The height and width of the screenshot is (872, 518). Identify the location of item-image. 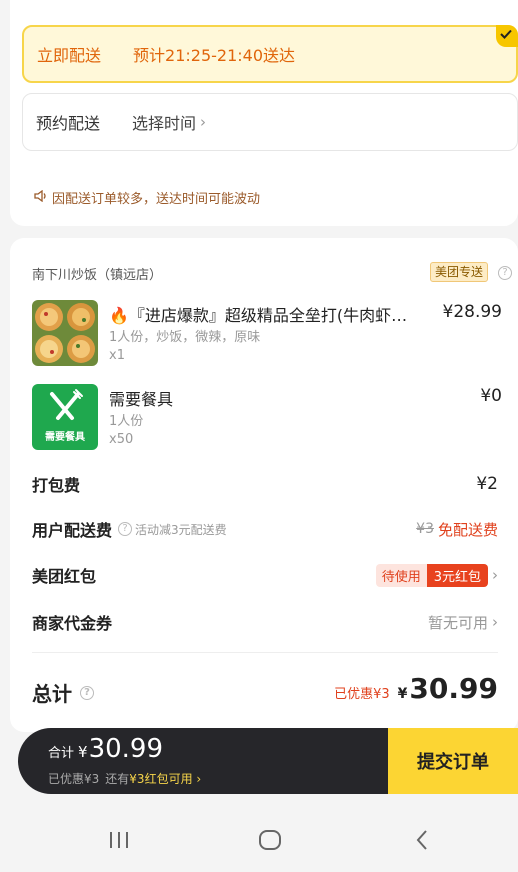
(65, 333).